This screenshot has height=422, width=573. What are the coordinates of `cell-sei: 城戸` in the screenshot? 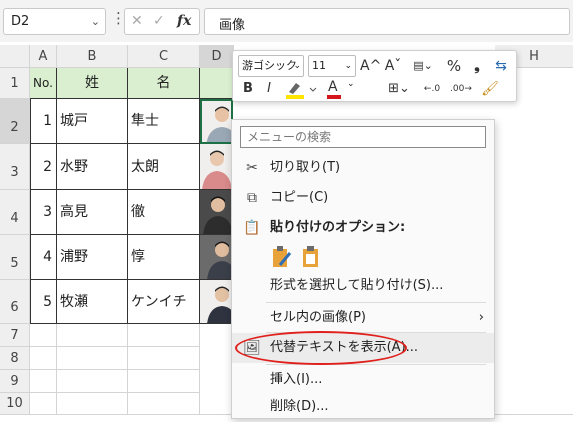 It's located at (92, 121).